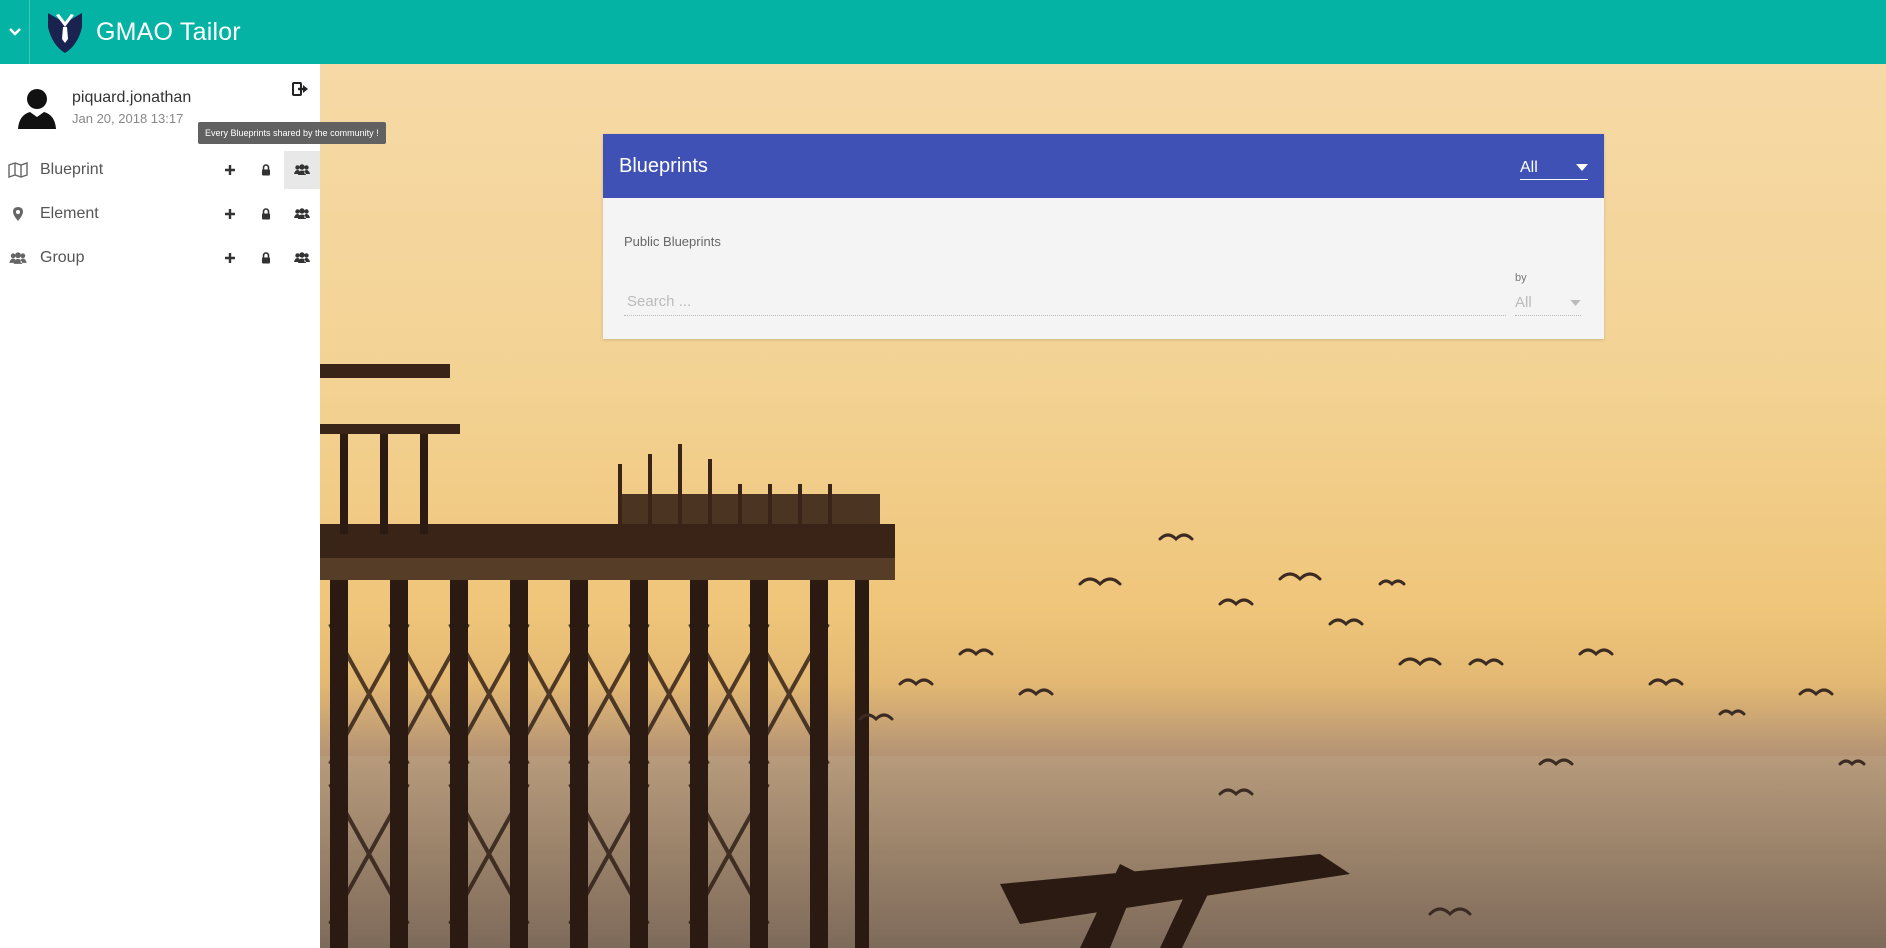 The height and width of the screenshot is (948, 1886). Describe the element at coordinates (128, 118) in the screenshot. I see `last-login-date: Jan 20, 2018 13:17` at that location.